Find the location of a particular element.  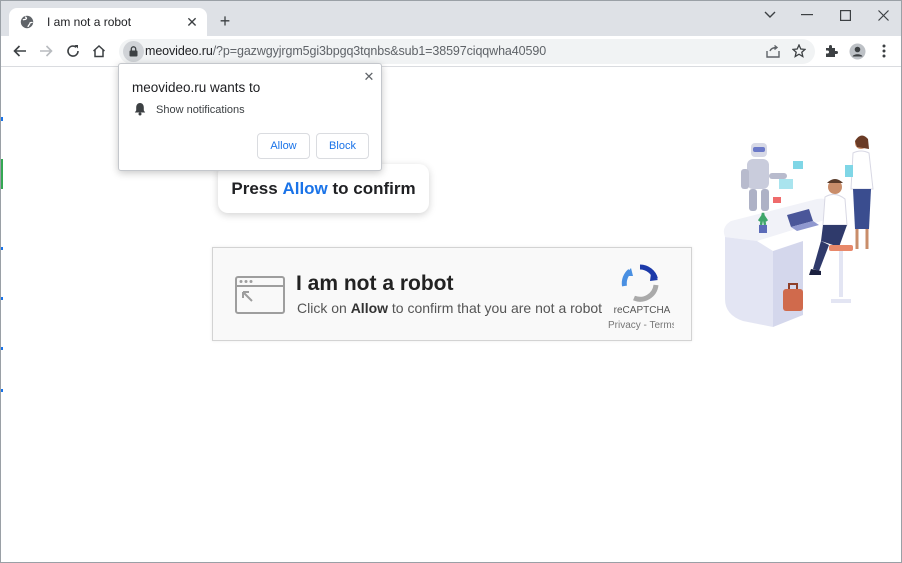

captcha-sub-allow: Allow is located at coordinates (369, 308).